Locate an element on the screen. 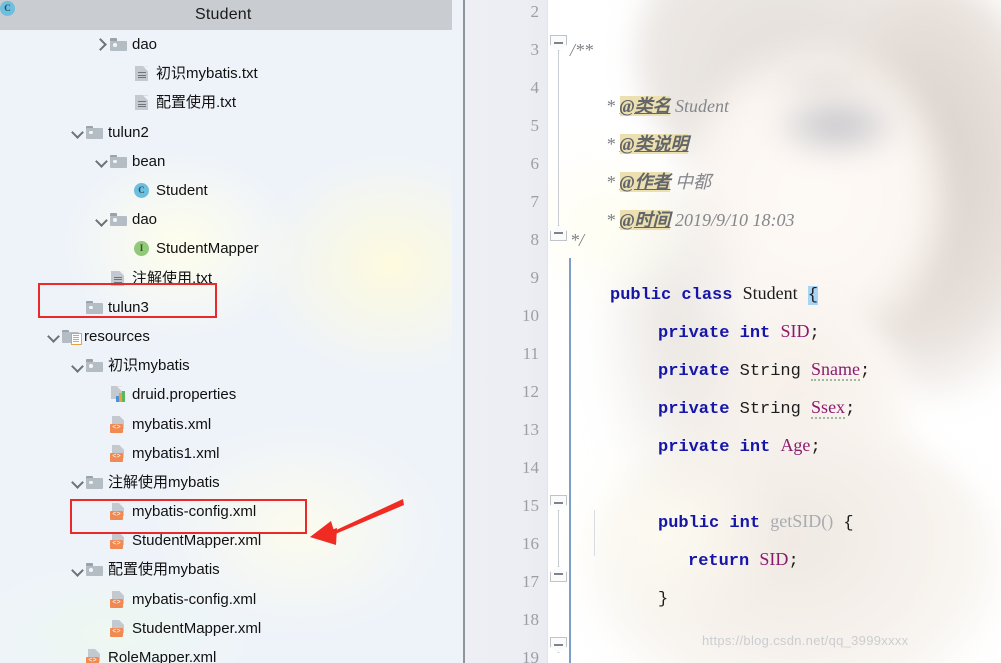  selected-tree-row-student: C Student is located at coordinates (232, 15).